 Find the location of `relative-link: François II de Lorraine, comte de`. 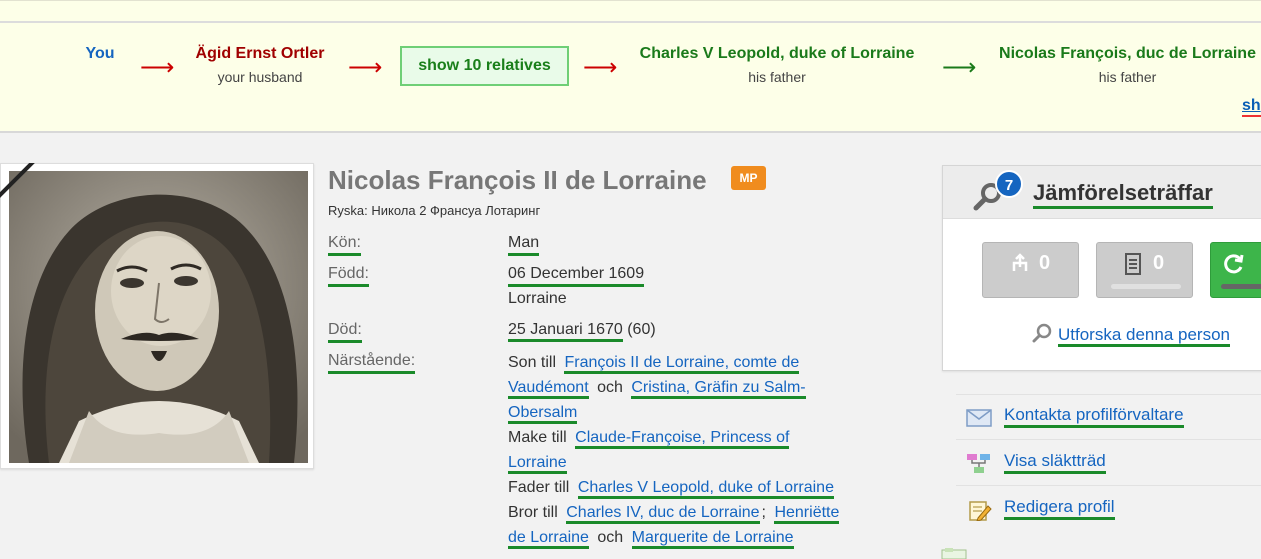

relative-link: François II de Lorraine, comte de is located at coordinates (682, 364).